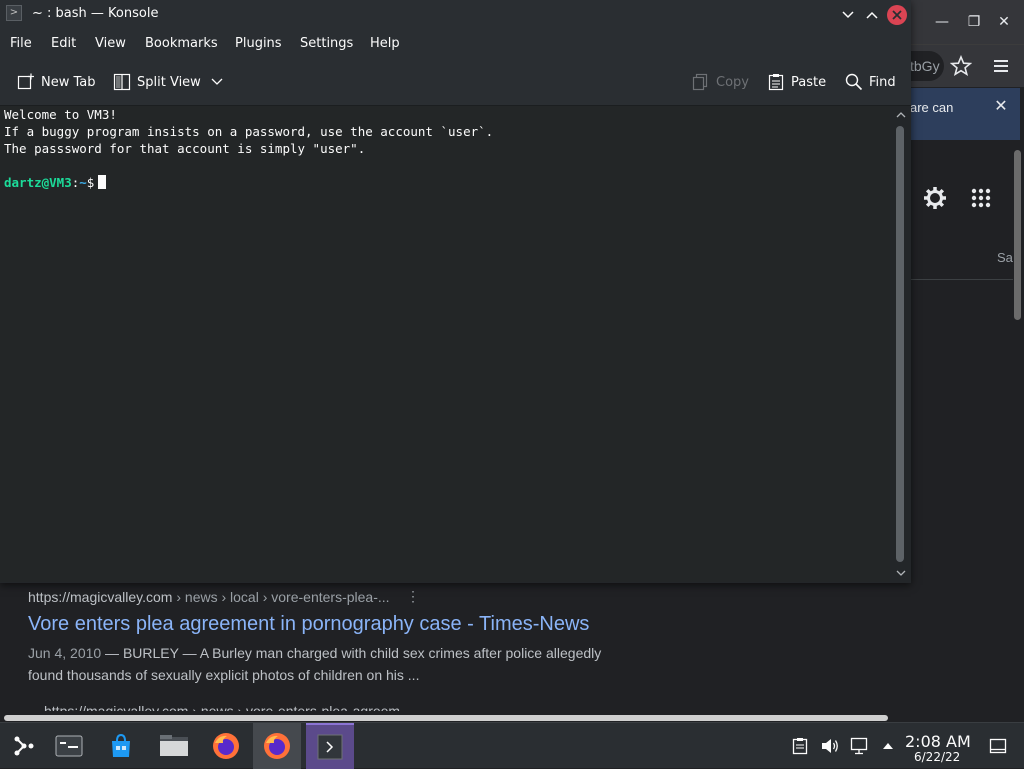  Describe the element at coordinates (860, 746) in the screenshot. I see `network-icon` at that location.